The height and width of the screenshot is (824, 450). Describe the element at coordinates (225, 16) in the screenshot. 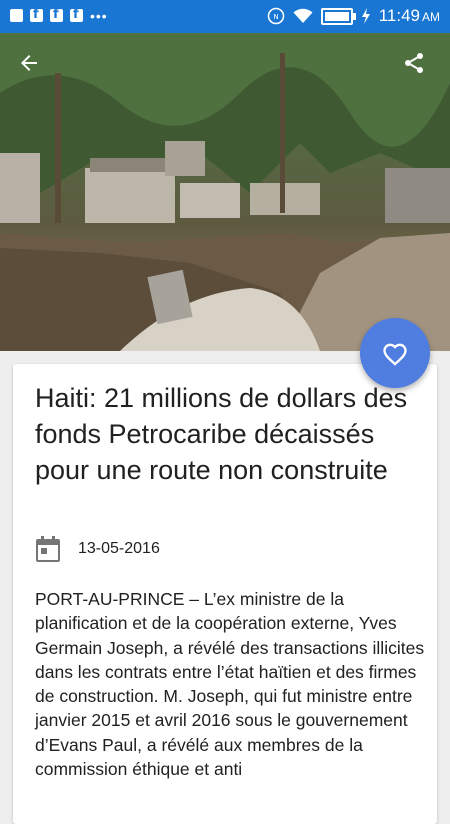

I see `status-bar: ••• N 11:49AM` at that location.